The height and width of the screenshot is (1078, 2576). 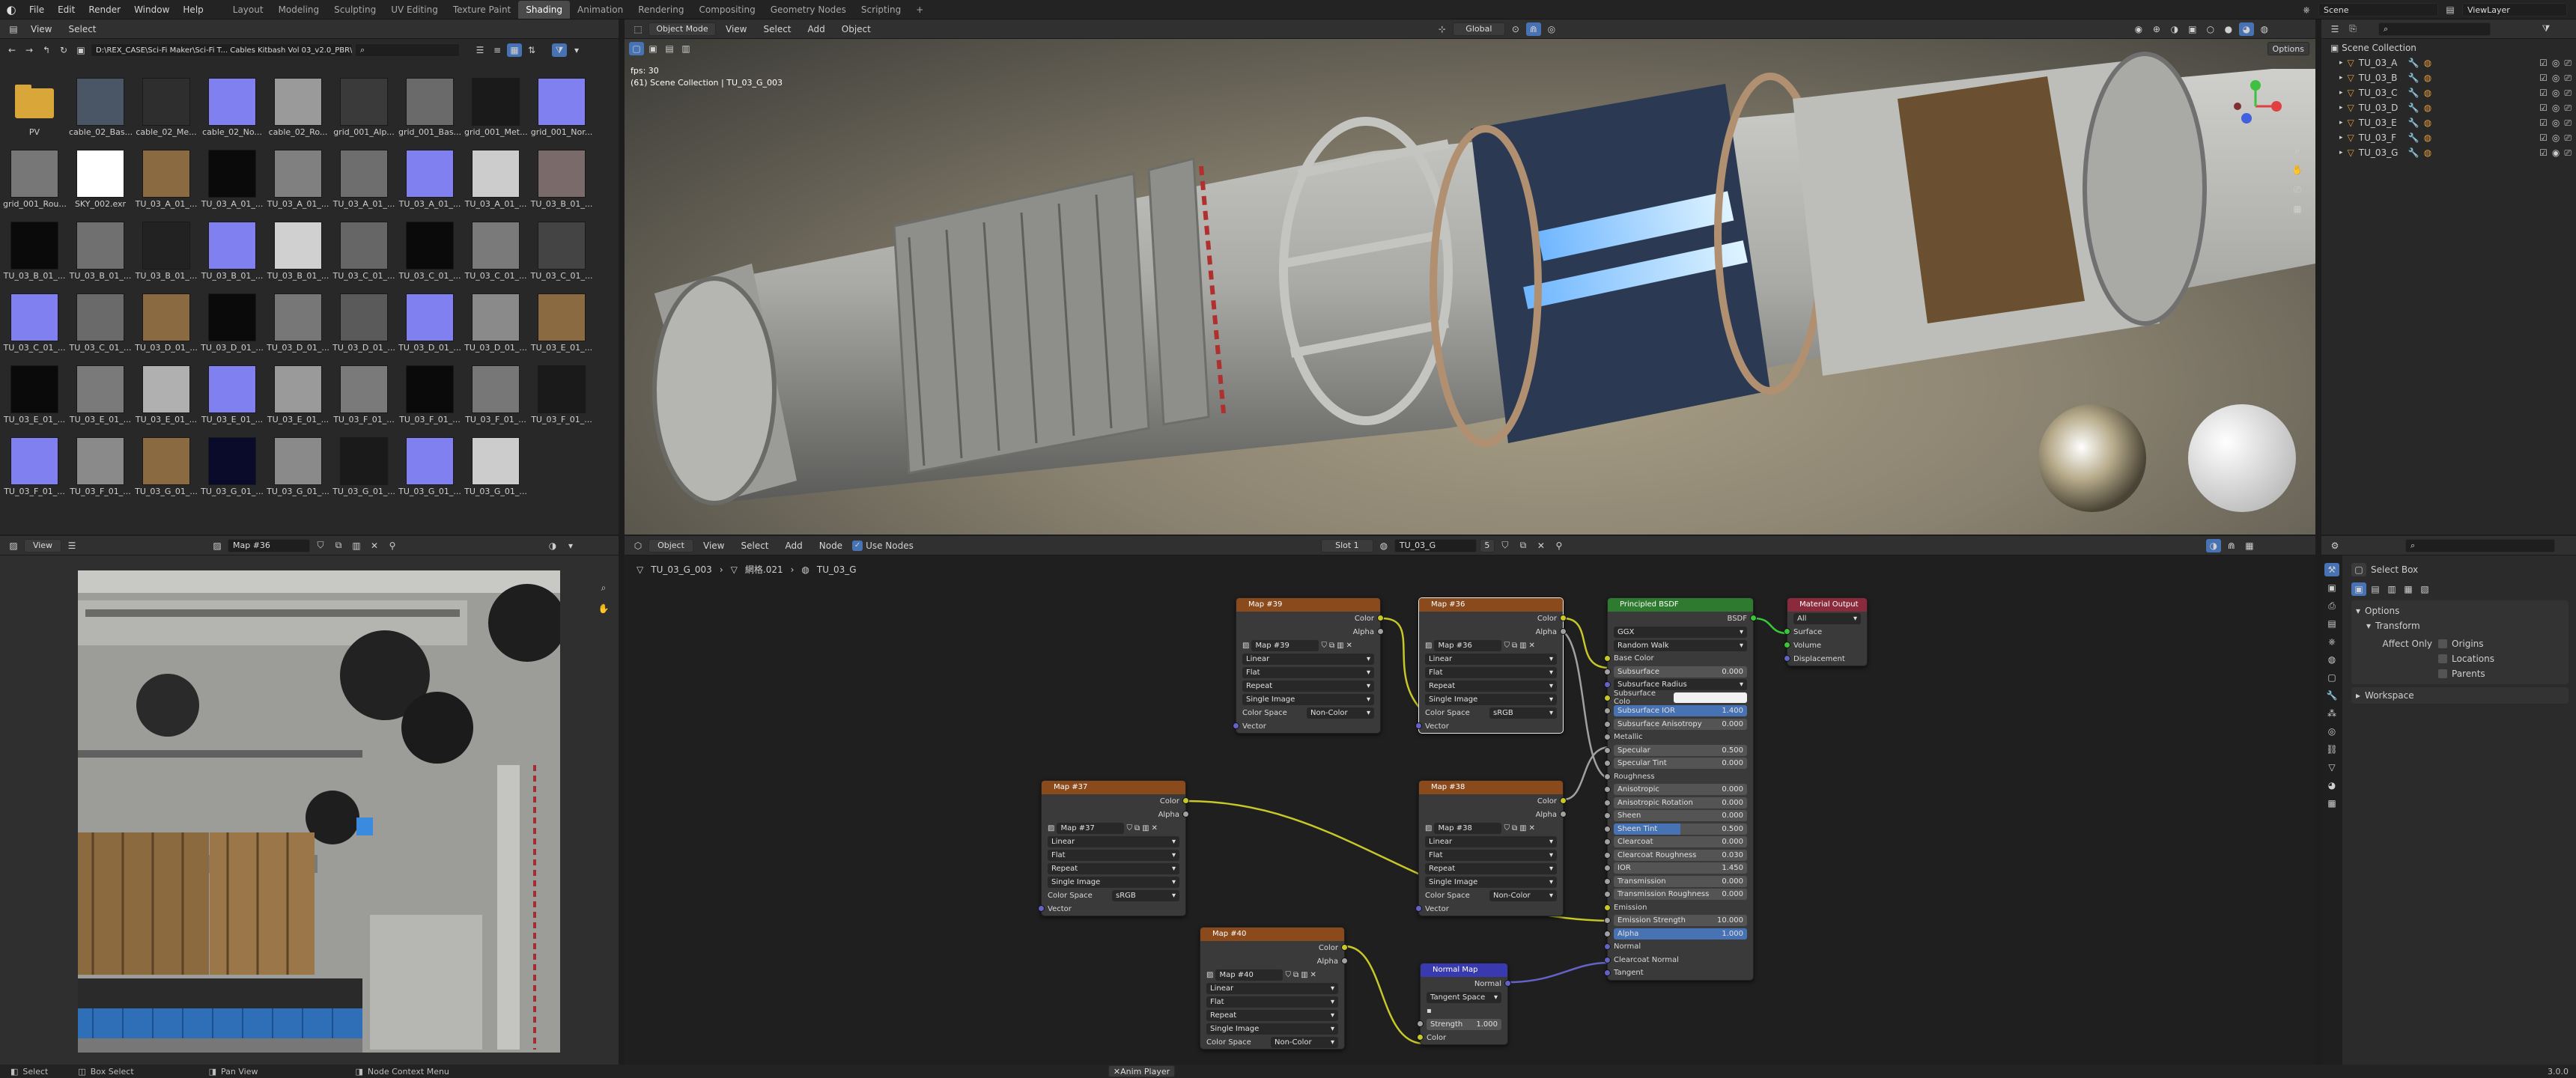 What do you see at coordinates (2297, 170) in the screenshot?
I see `pan-hand-icon: ✋` at bounding box center [2297, 170].